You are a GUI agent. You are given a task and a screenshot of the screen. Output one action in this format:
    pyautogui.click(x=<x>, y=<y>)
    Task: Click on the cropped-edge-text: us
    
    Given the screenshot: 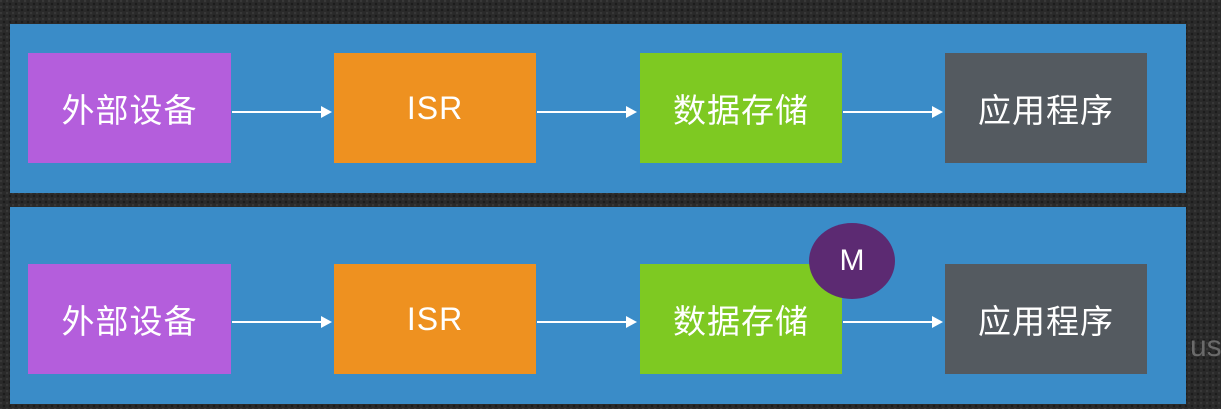 What is the action you would take?
    pyautogui.click(x=1205, y=346)
    